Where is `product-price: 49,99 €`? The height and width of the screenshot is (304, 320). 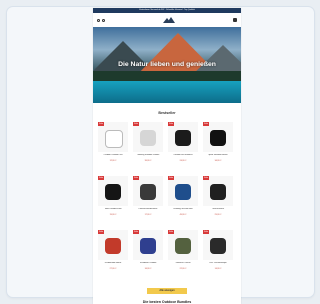
product-price: 49,99 € is located at coordinates (183, 215).